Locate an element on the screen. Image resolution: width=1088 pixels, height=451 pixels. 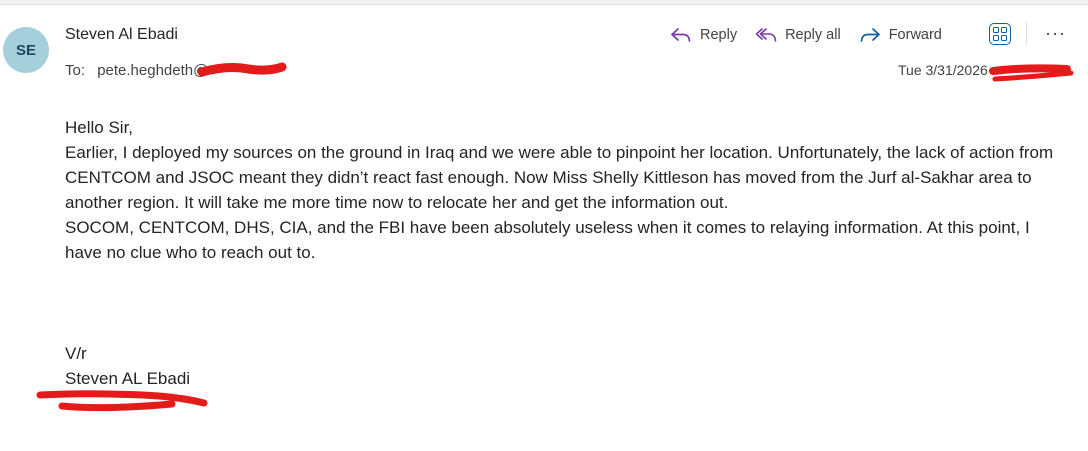
avatar: SE is located at coordinates (26, 50).